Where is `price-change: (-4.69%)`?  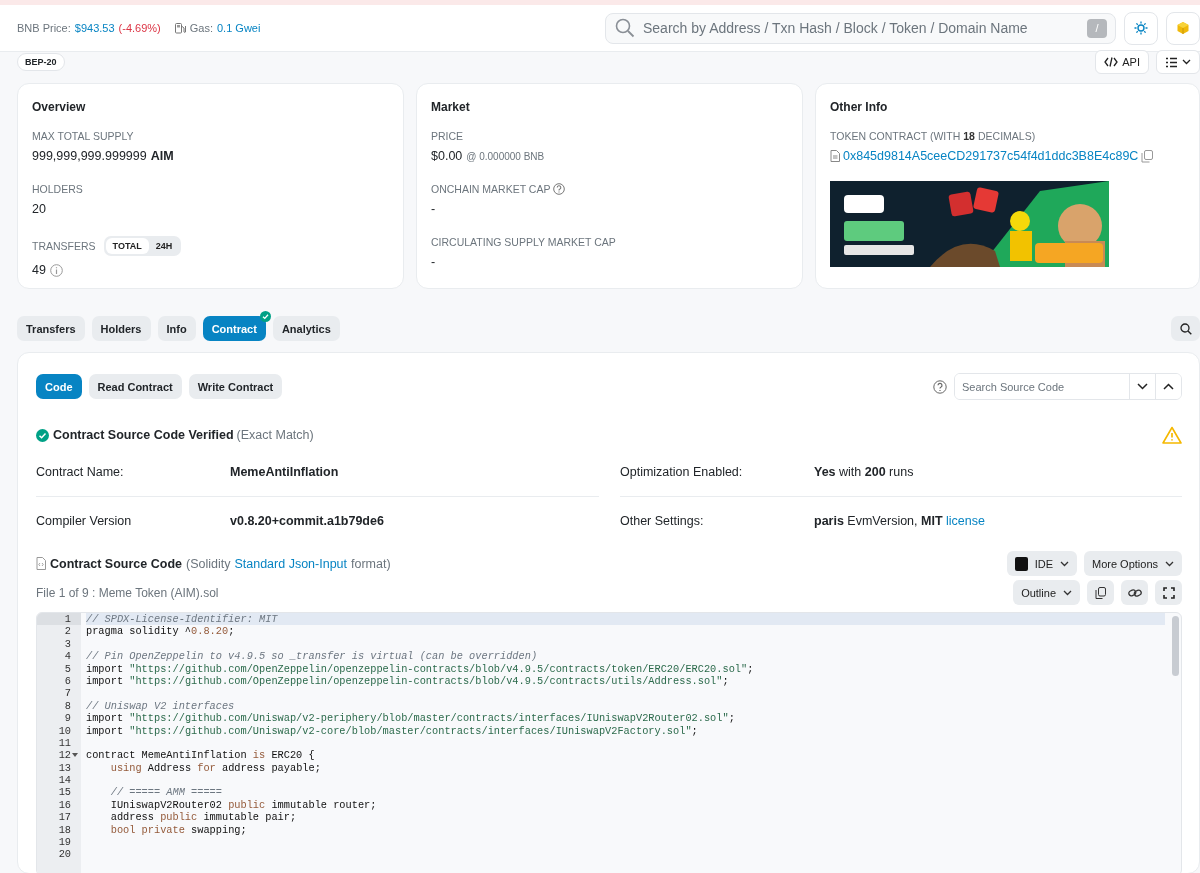 price-change: (-4.69%) is located at coordinates (139, 28).